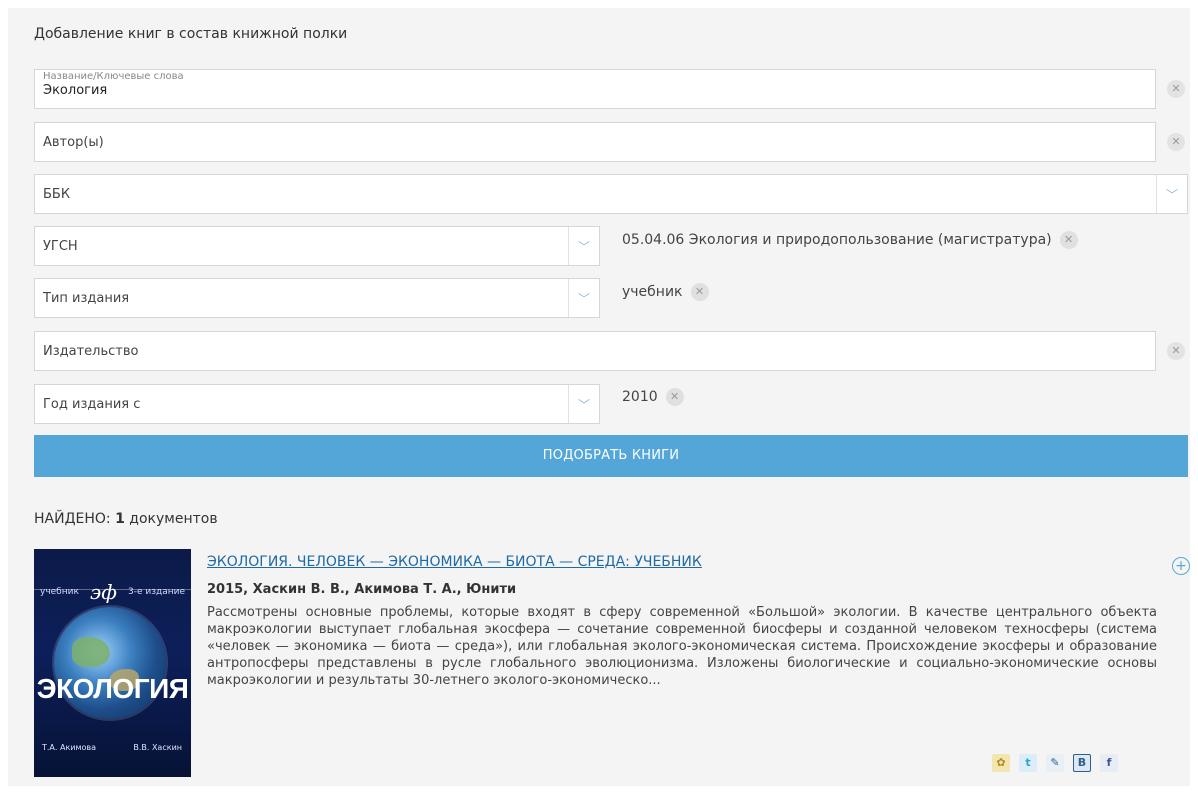 The image size is (1198, 794). What do you see at coordinates (73, 142) in the screenshot?
I see `authors-label: Автор(ы)` at bounding box center [73, 142].